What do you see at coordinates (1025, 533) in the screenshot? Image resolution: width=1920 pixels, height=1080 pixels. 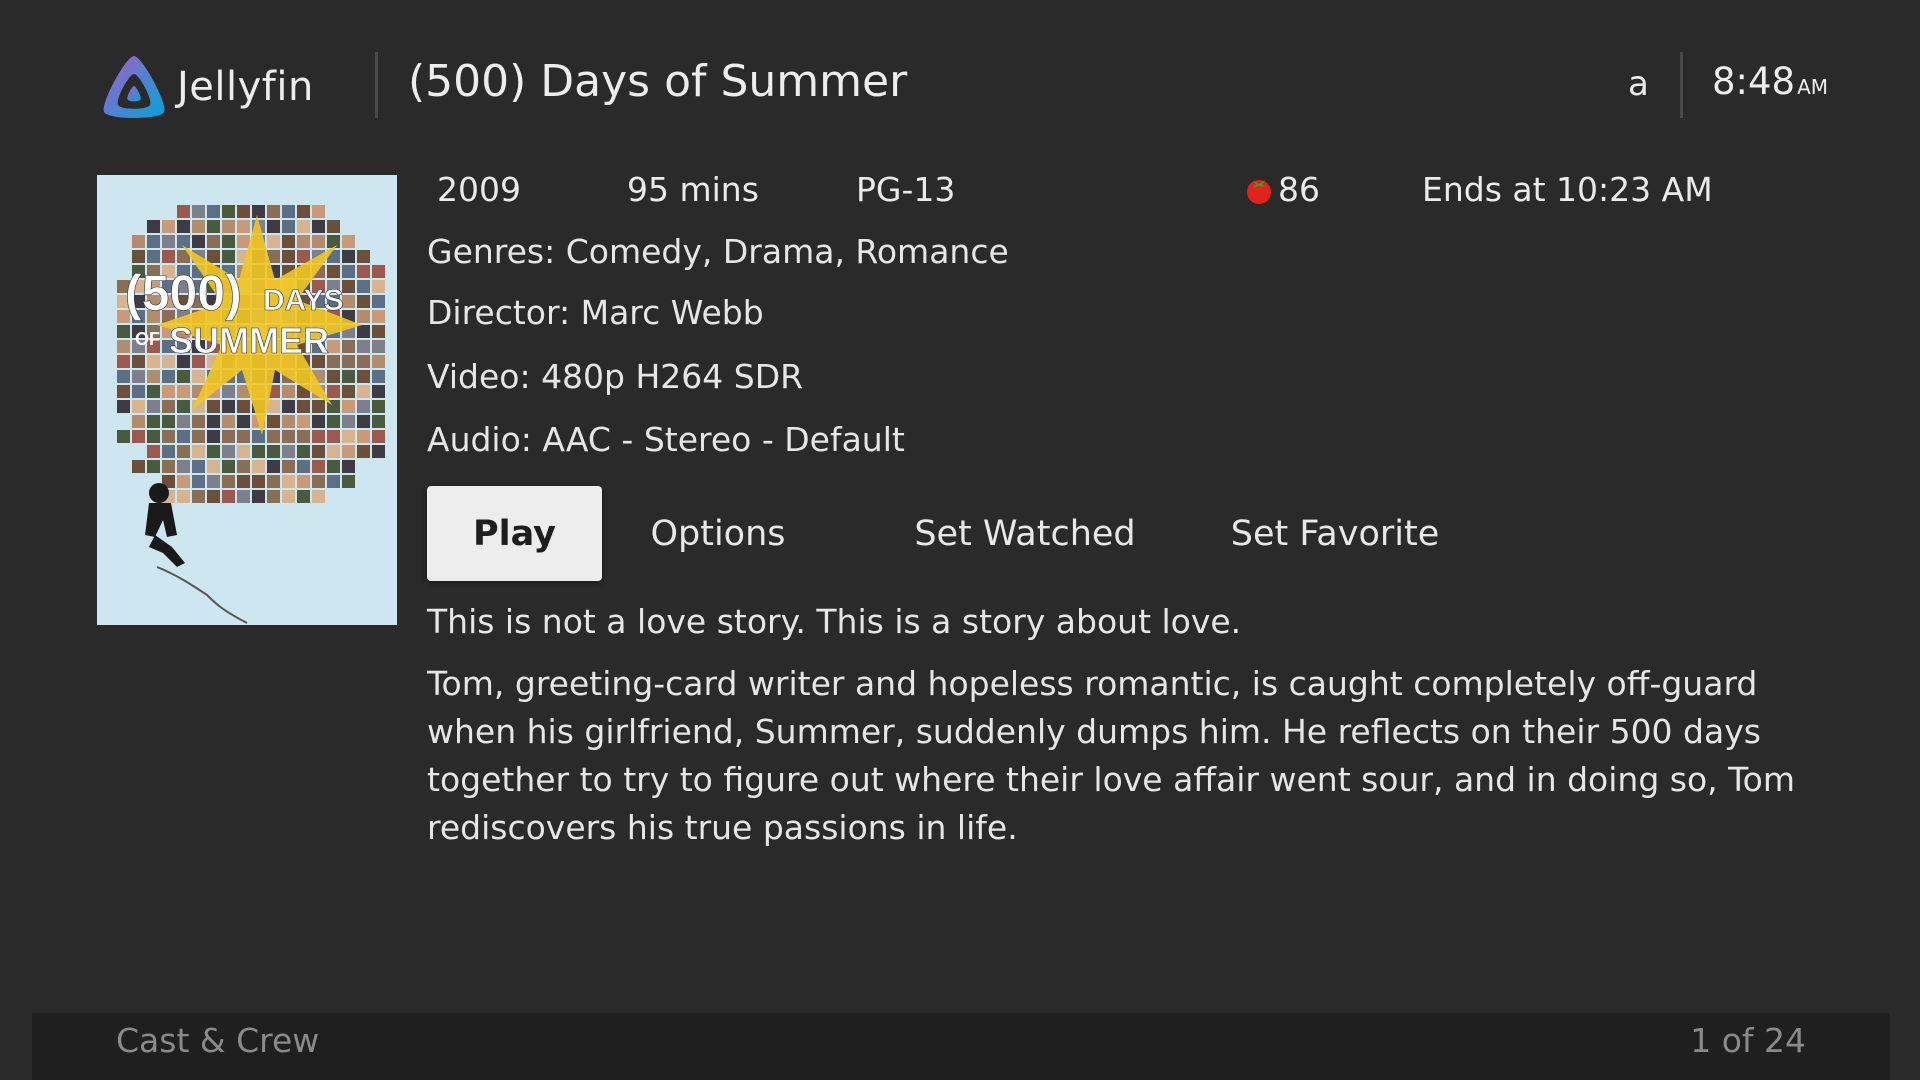 I see `set-watched-button: Set Watched` at bounding box center [1025, 533].